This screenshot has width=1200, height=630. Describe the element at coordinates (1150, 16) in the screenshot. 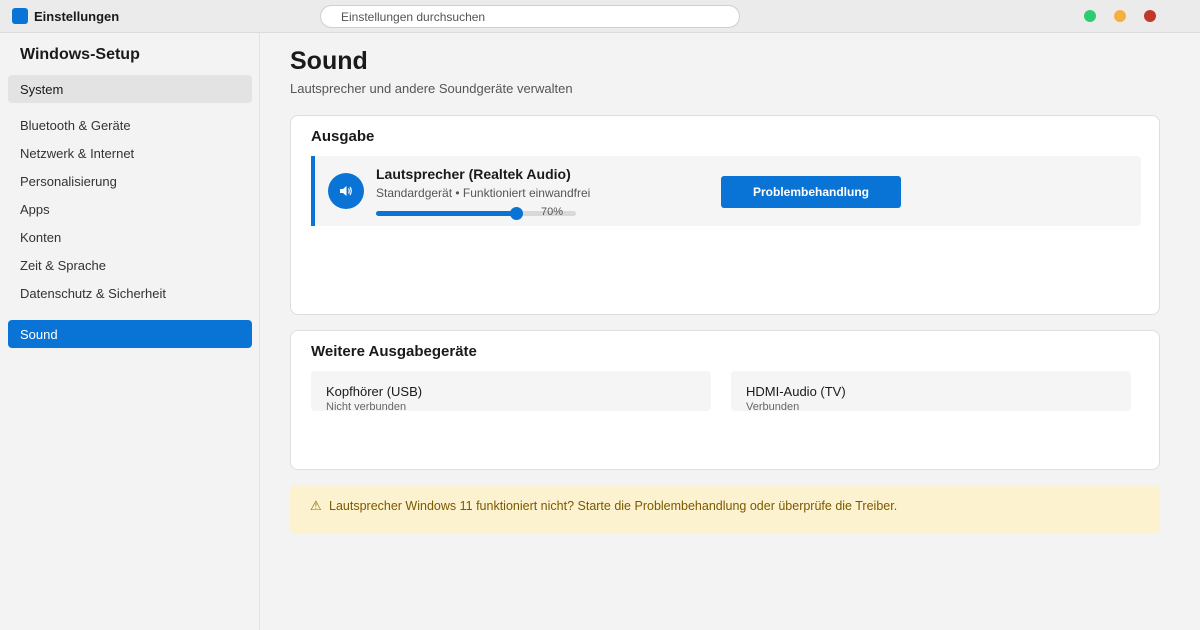

I see `close-button` at that location.